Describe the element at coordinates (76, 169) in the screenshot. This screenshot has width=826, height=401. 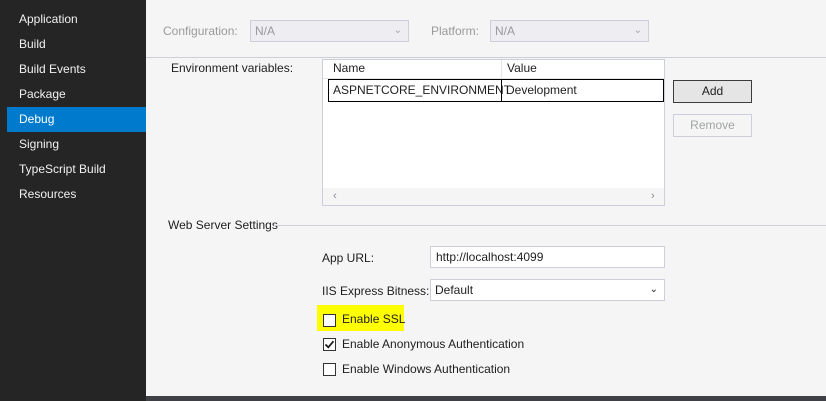
I see `sidebar-item-typescript-build: TypeScript Build` at that location.